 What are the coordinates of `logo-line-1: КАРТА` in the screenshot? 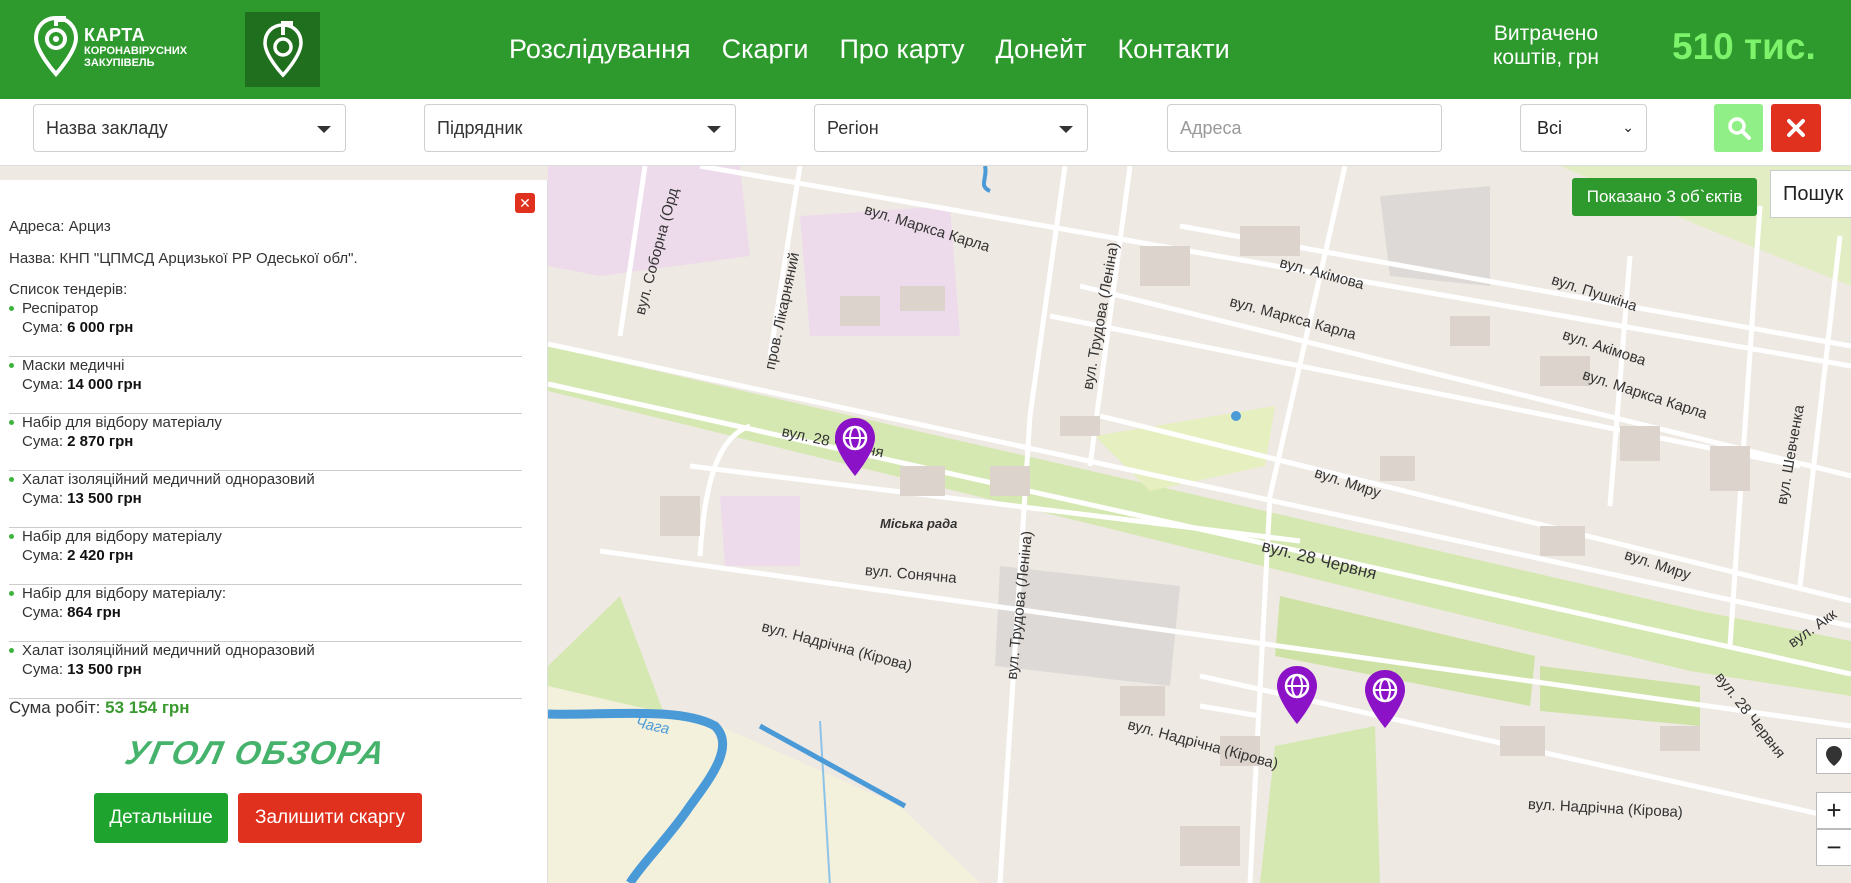 It's located at (115, 34).